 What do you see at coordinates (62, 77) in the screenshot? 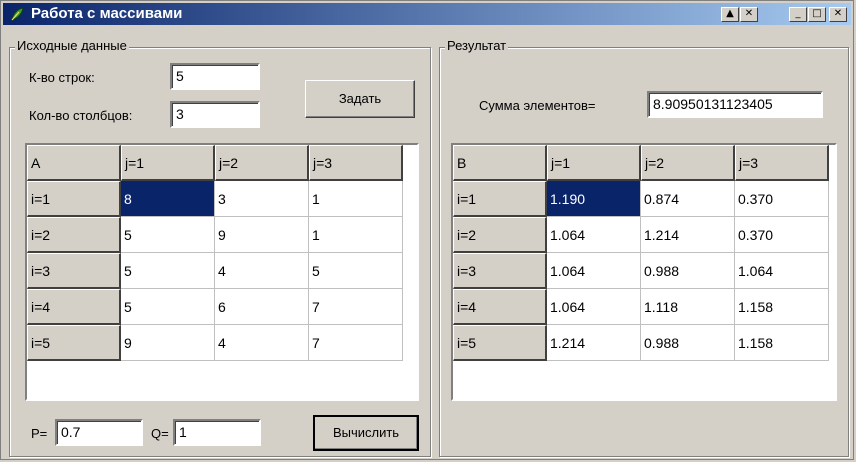
I see `rows-label: К-во строк:` at bounding box center [62, 77].